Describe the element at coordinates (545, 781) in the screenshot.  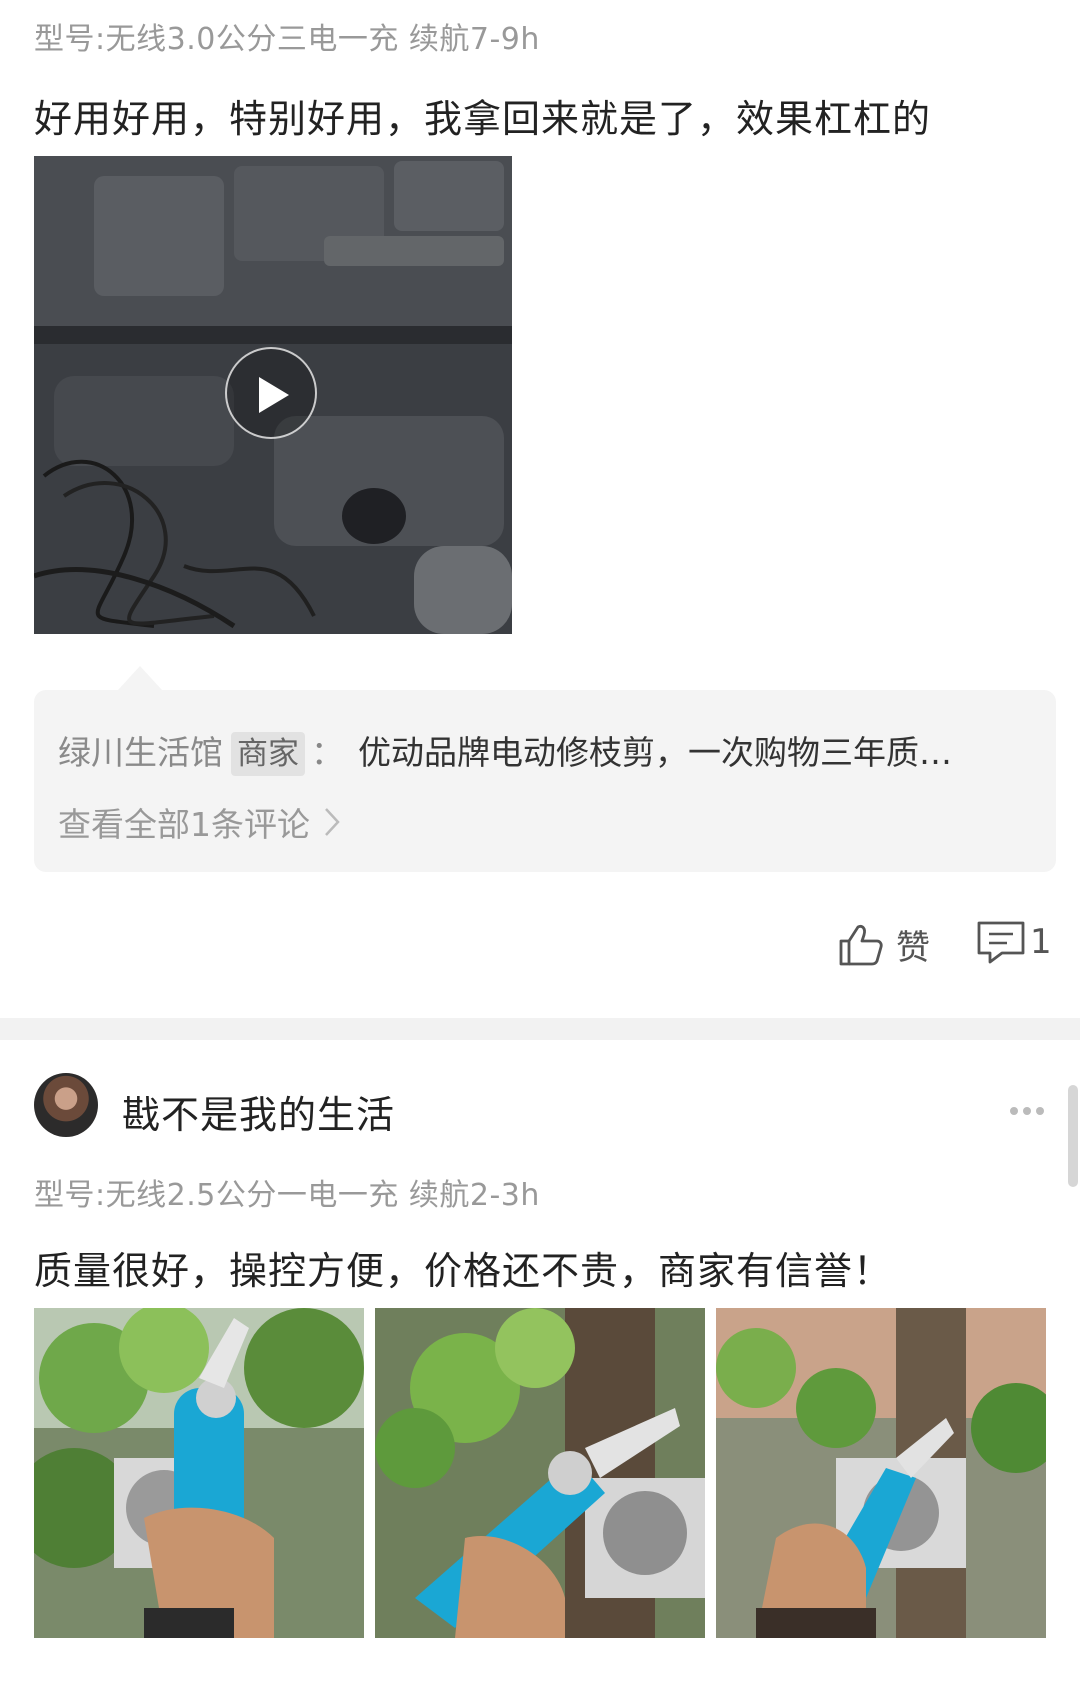
I see `merchant-reply: 绿川生活馆 商家： 优动品牌电动修枝剪，一次购物三年质… 查看全部1条评论` at that location.